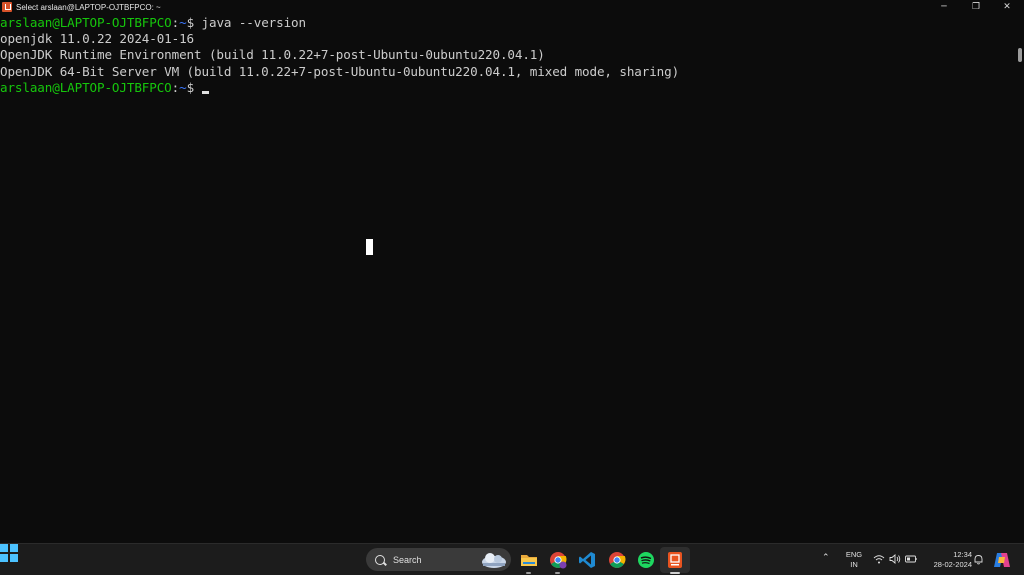 This screenshot has width=1024, height=575. I want to click on windows-start-icon, so click(9, 553).